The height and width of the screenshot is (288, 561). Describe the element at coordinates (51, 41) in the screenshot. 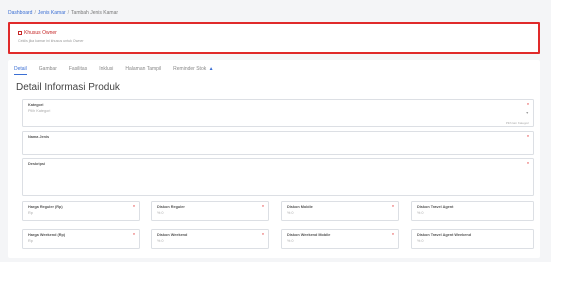

I see `owner-only-description: Ceklis jika kamar ini khusus untuk Owner` at that location.